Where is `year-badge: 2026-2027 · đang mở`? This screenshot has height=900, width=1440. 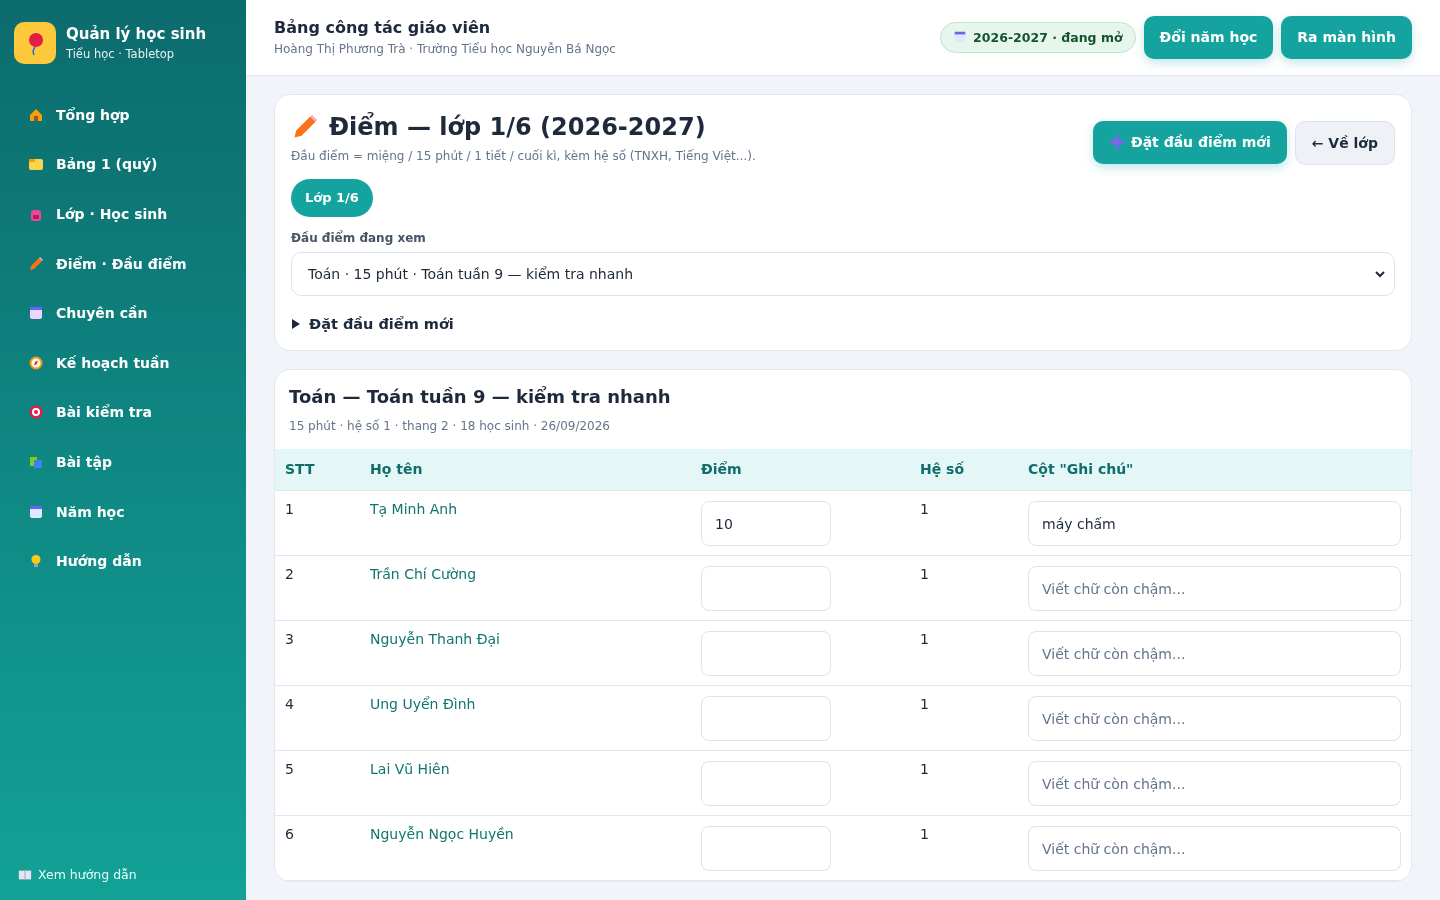 year-badge: 2026-2027 · đang mở is located at coordinates (1038, 37).